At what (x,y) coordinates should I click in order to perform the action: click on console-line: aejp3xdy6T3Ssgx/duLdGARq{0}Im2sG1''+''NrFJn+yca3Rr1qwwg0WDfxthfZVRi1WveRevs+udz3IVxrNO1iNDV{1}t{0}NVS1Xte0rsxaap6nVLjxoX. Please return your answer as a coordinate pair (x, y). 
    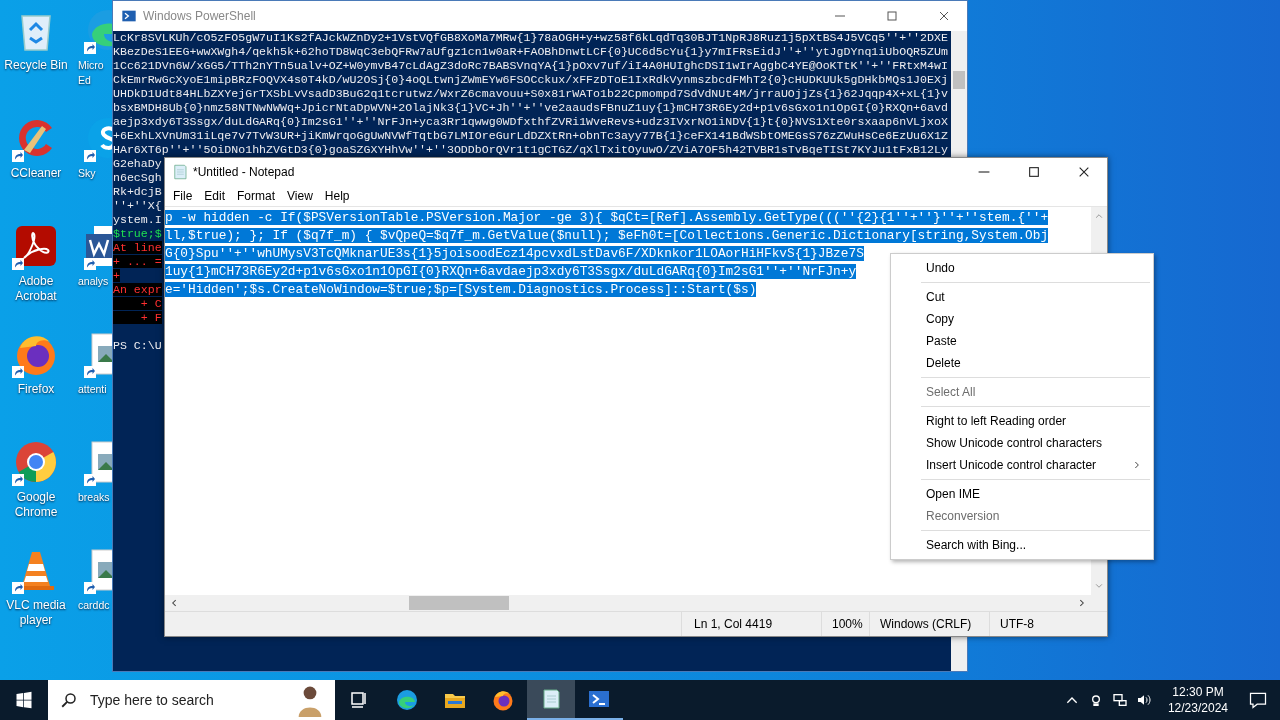
    Looking at the image, I should click on (530, 121).